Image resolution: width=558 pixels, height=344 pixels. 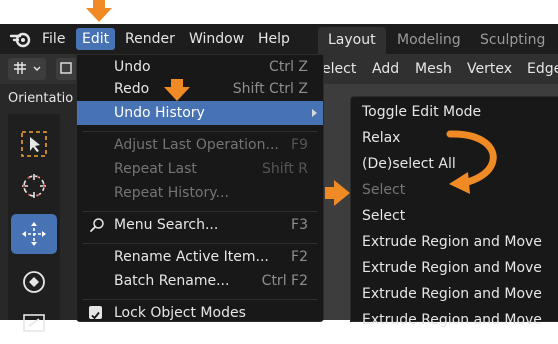 I want to click on menu-edit: Edit, so click(x=96, y=39).